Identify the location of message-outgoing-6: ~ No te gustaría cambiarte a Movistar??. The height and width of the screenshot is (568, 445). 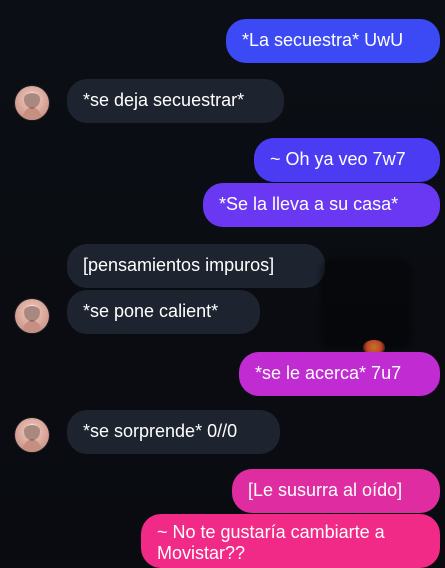
(290, 541).